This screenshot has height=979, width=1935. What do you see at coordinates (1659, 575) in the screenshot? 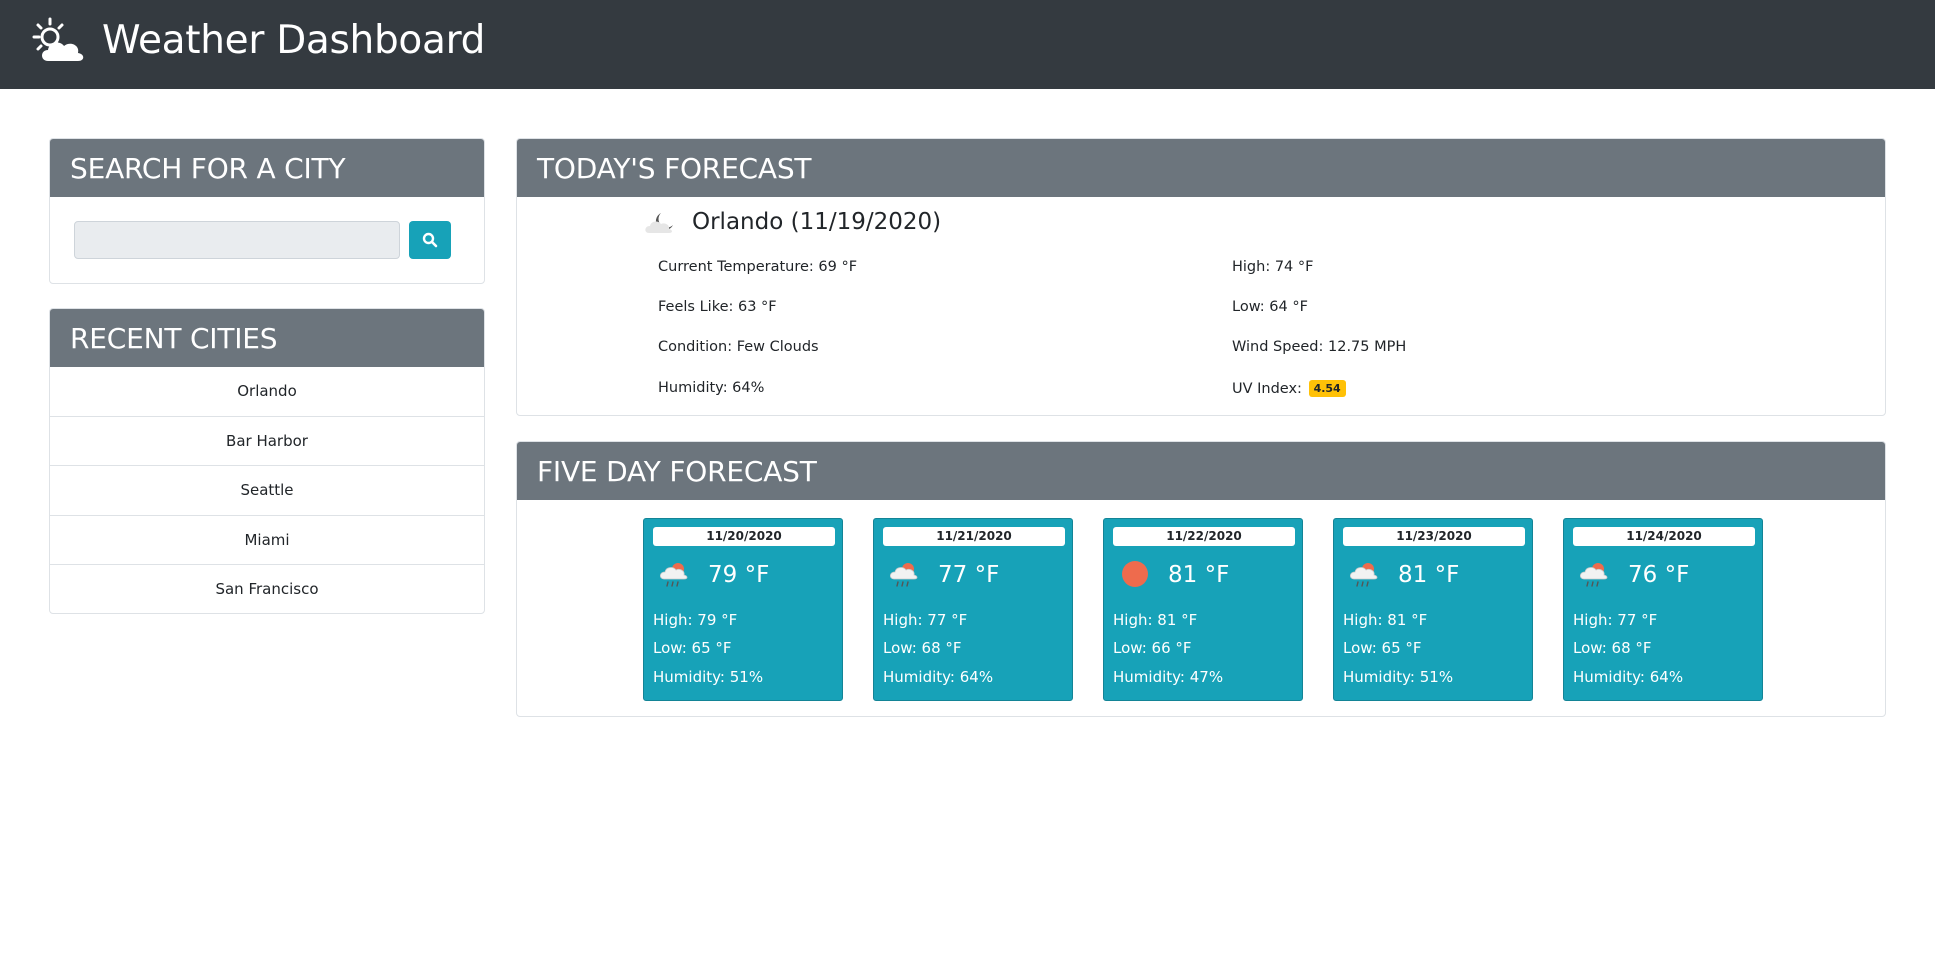
I see `forecast-temp: 76 °F` at bounding box center [1659, 575].